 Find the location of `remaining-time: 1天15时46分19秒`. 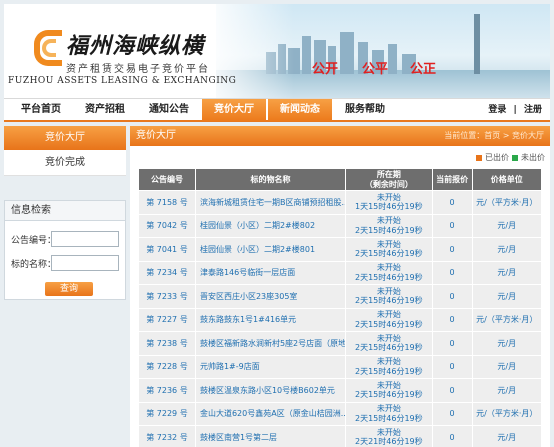

remaining-time: 1天15时46分19秒 is located at coordinates (389, 207).